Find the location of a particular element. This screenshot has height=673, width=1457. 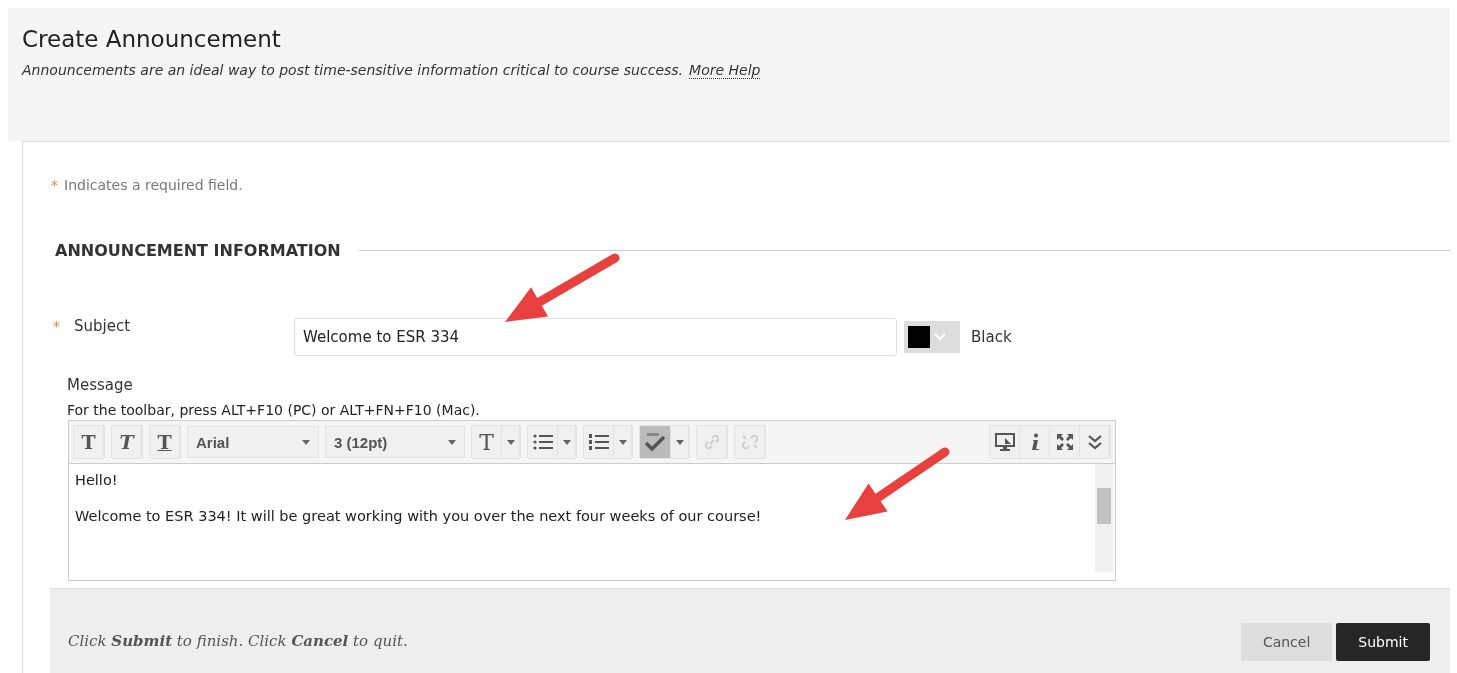

message-text: Hello! is located at coordinates (97, 480).